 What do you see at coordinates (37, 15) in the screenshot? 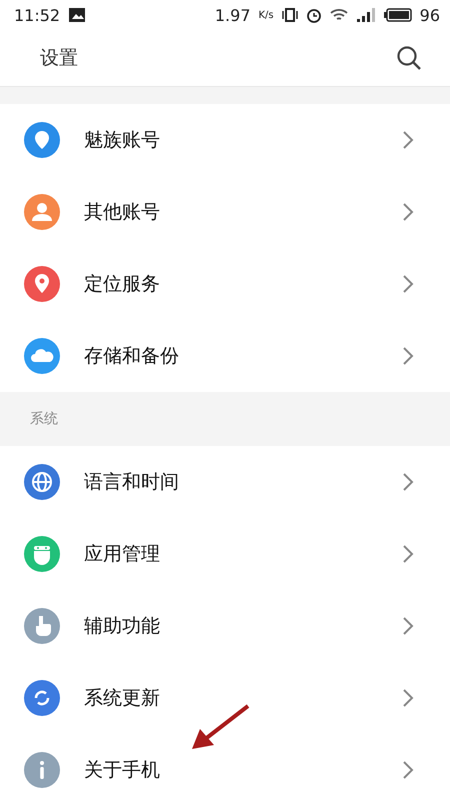
I see `clock-time: 11:52` at bounding box center [37, 15].